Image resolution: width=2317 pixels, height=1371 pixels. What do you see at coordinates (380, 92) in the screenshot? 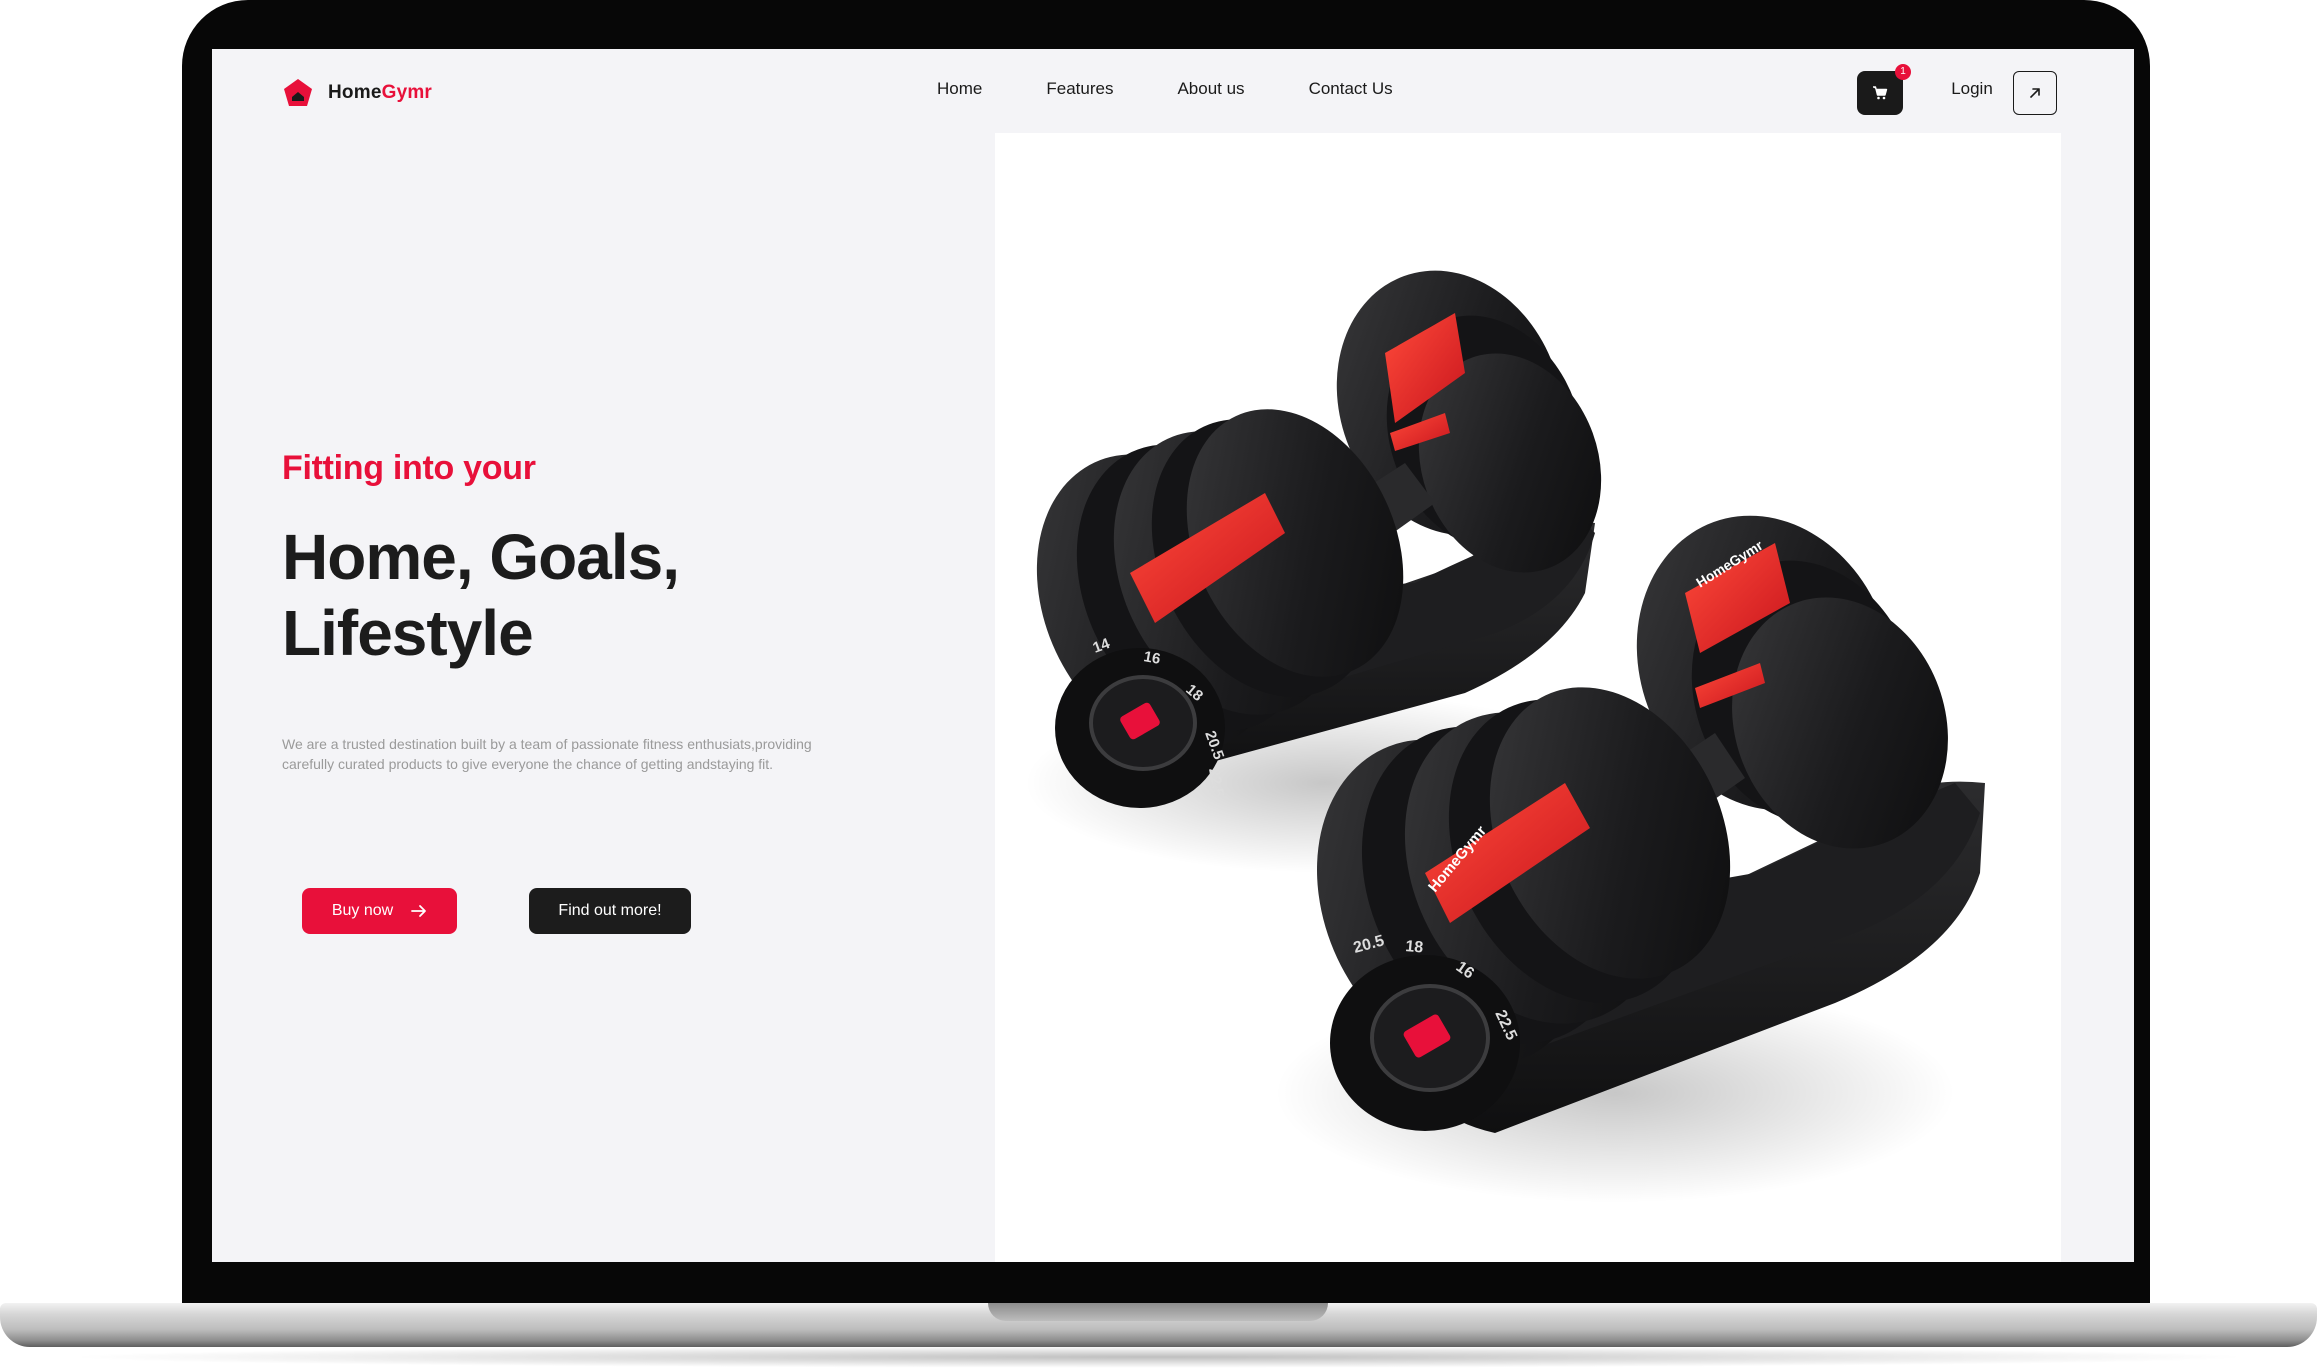
I see `brand-name: HomeGymr` at bounding box center [380, 92].